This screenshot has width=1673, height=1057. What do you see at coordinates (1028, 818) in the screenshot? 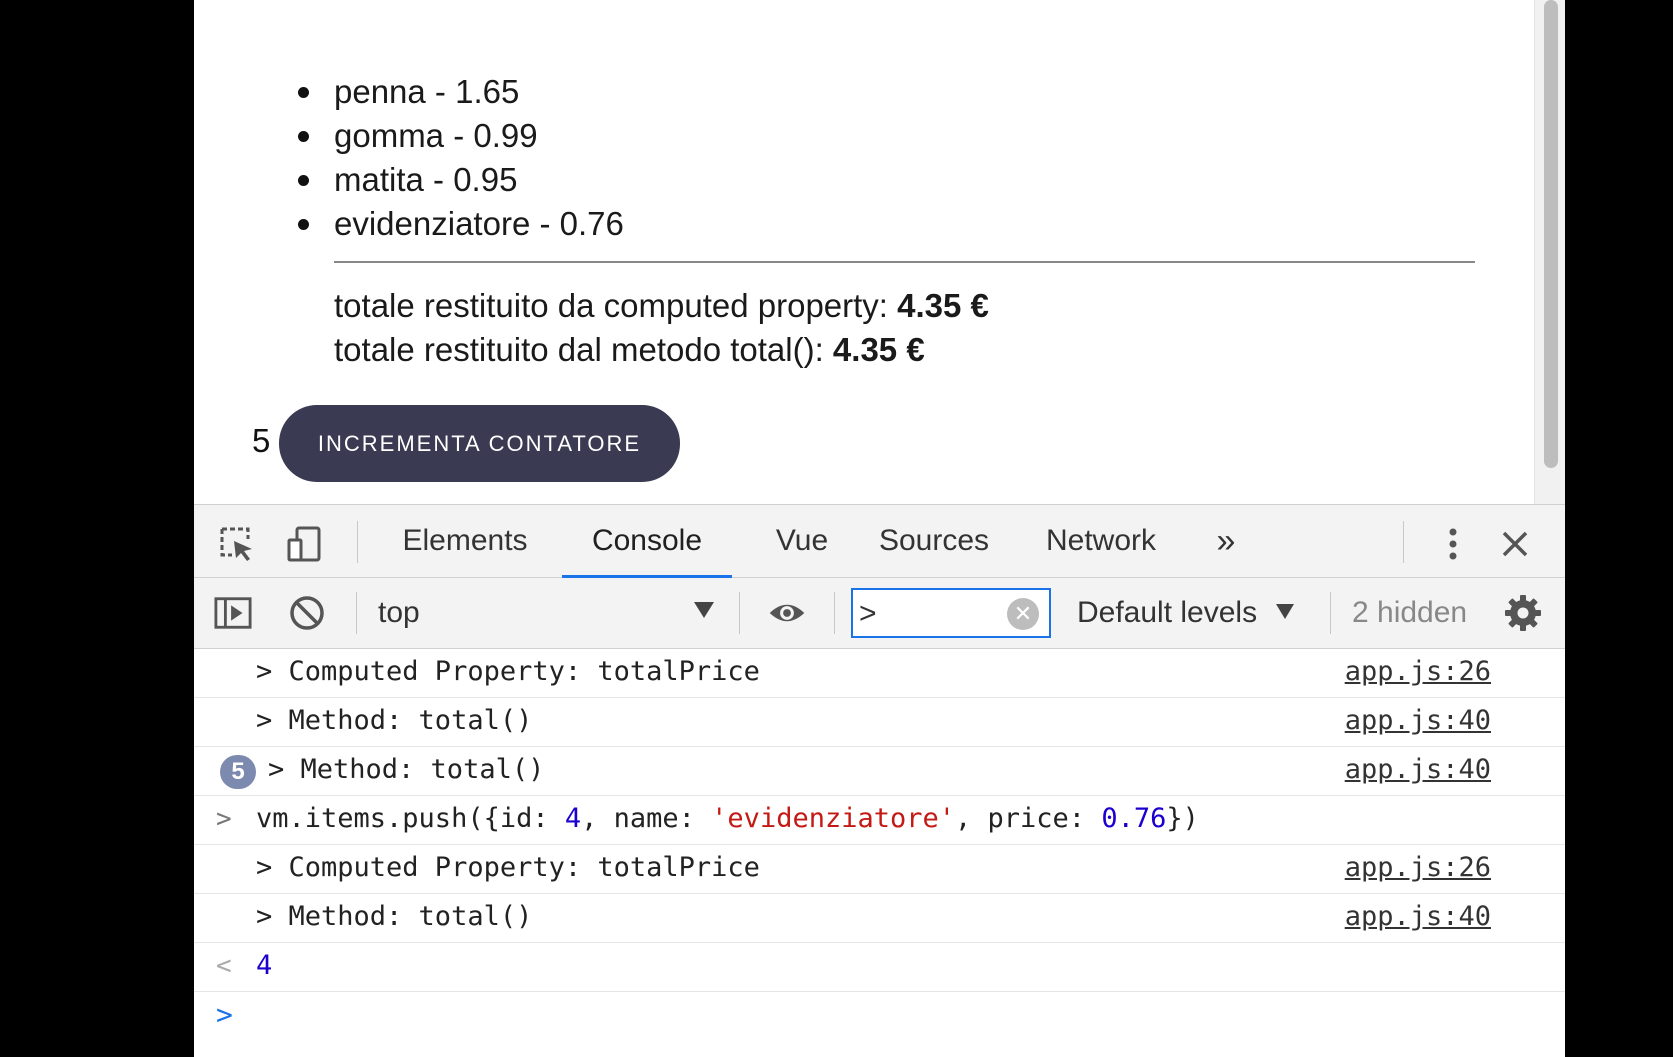
I see `code-token: , price:` at bounding box center [1028, 818].